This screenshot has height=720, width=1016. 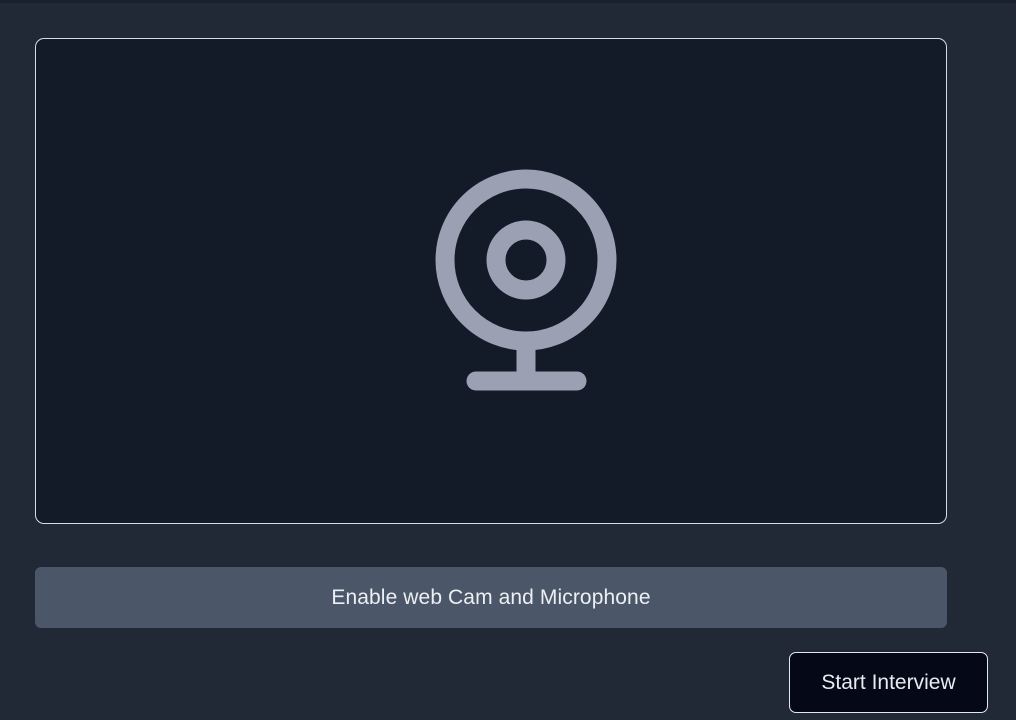 I want to click on enable-webcam-microphone-button: Enable web Cam and Microphone, so click(x=491, y=597).